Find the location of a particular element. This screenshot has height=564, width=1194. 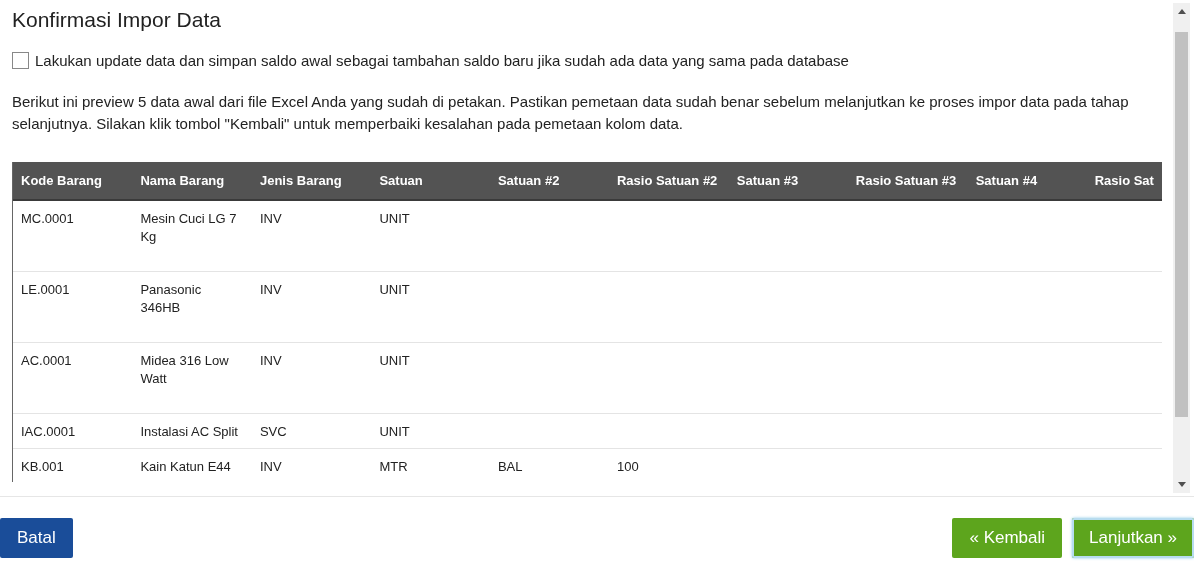

column-header: Rasio Satuan #2 is located at coordinates (668, 181).